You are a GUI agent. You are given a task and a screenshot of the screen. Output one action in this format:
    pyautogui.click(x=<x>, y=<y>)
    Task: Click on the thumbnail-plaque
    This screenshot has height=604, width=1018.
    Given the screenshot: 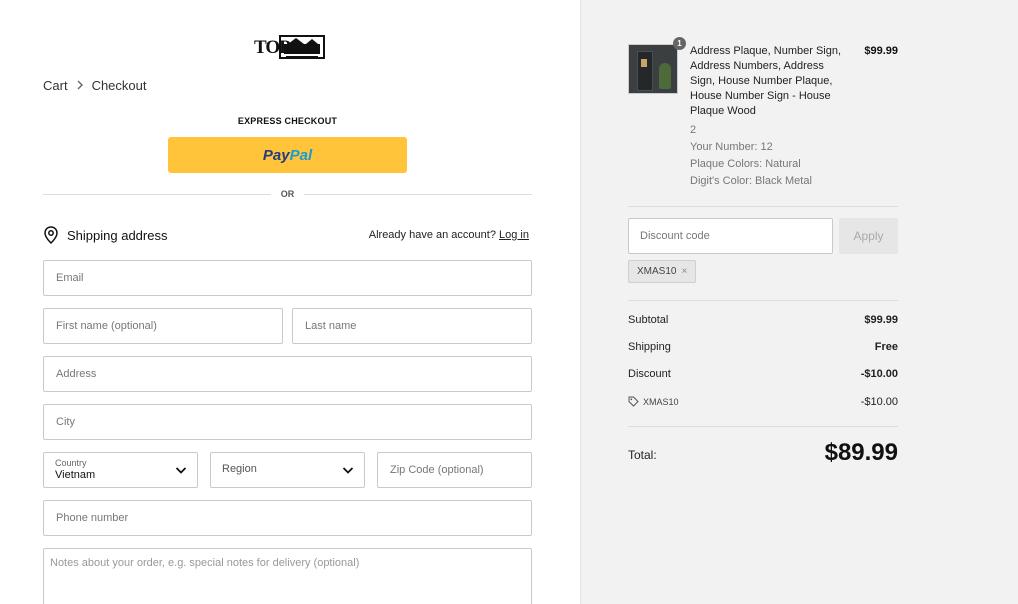 What is the action you would take?
    pyautogui.click(x=644, y=63)
    